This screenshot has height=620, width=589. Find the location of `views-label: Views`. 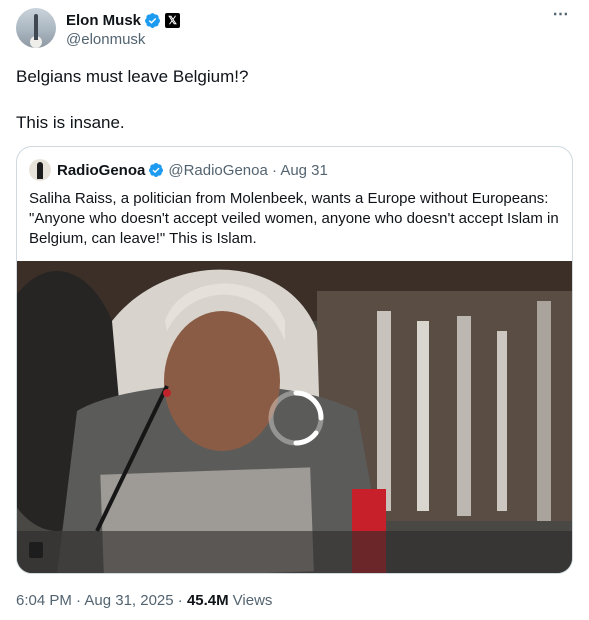

views-label: Views is located at coordinates (252, 600).